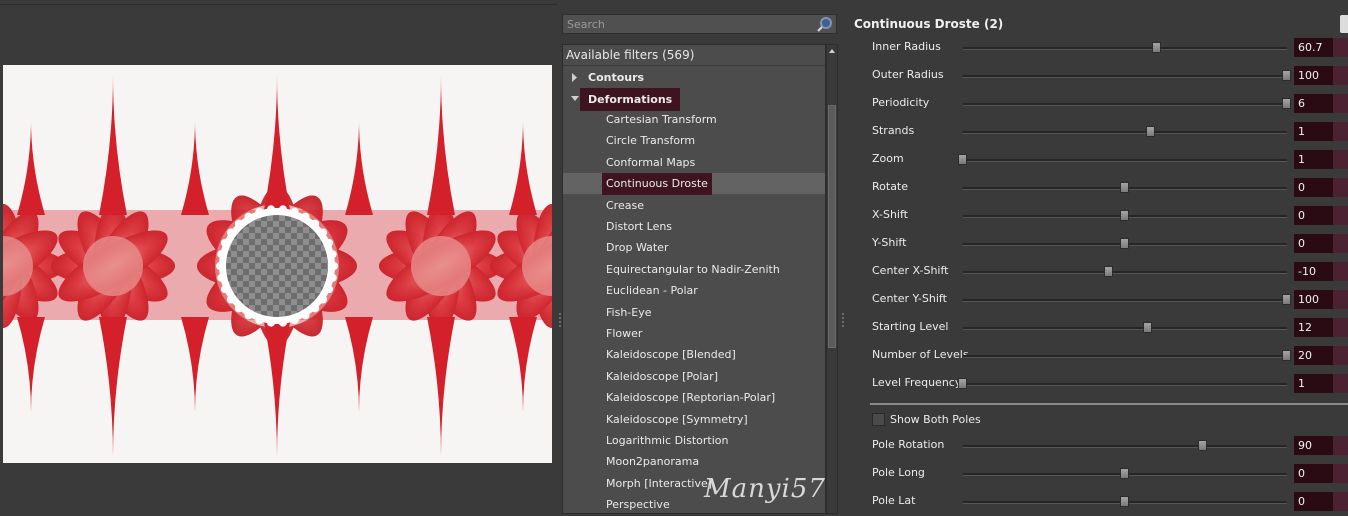  What do you see at coordinates (694, 184) in the screenshot?
I see `filter-item: Continuous Droste` at bounding box center [694, 184].